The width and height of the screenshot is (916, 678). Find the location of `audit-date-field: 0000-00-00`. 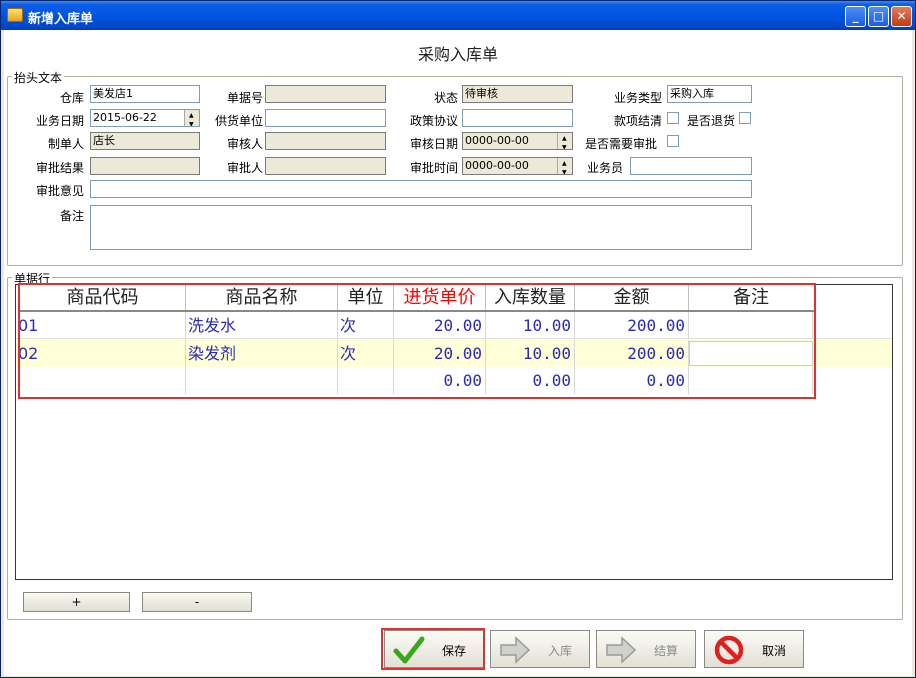

audit-date-field: 0000-00-00 is located at coordinates (517, 141).